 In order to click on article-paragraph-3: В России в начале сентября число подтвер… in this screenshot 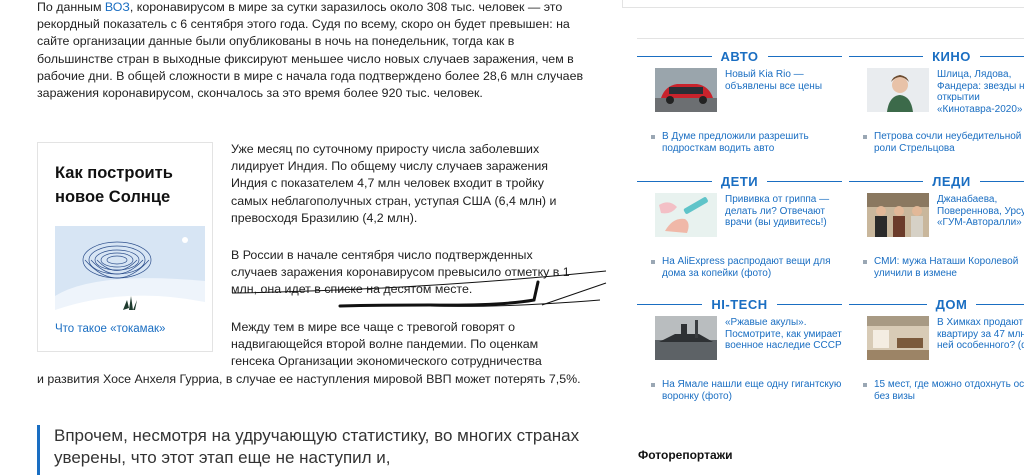, I will do `click(400, 272)`.